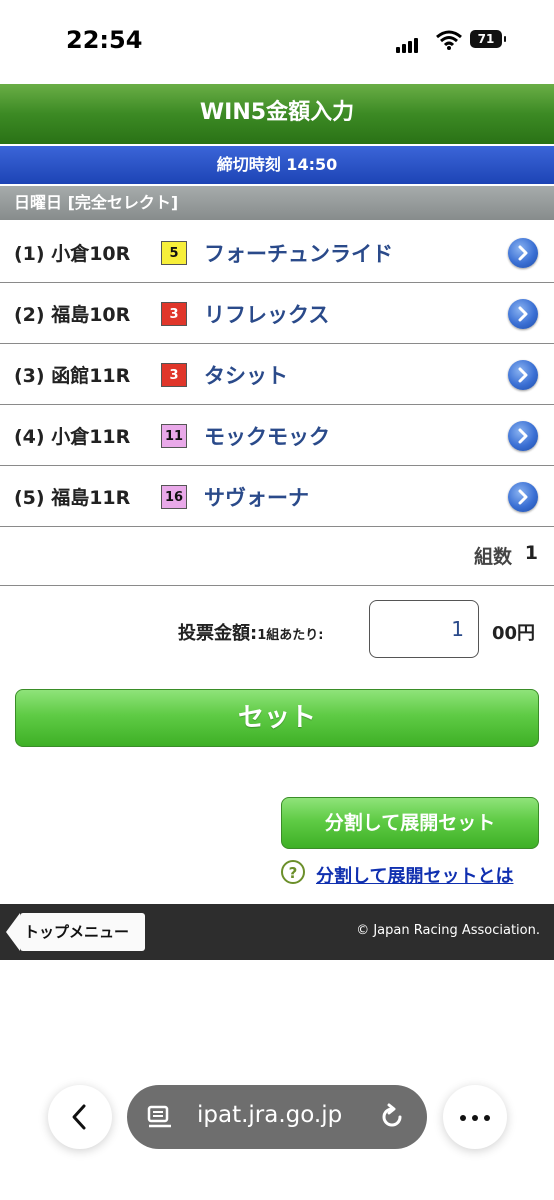 Image resolution: width=554 pixels, height=1200 pixels. What do you see at coordinates (410, 823) in the screenshot?
I see `split-set-button: 分割して展開セット` at bounding box center [410, 823].